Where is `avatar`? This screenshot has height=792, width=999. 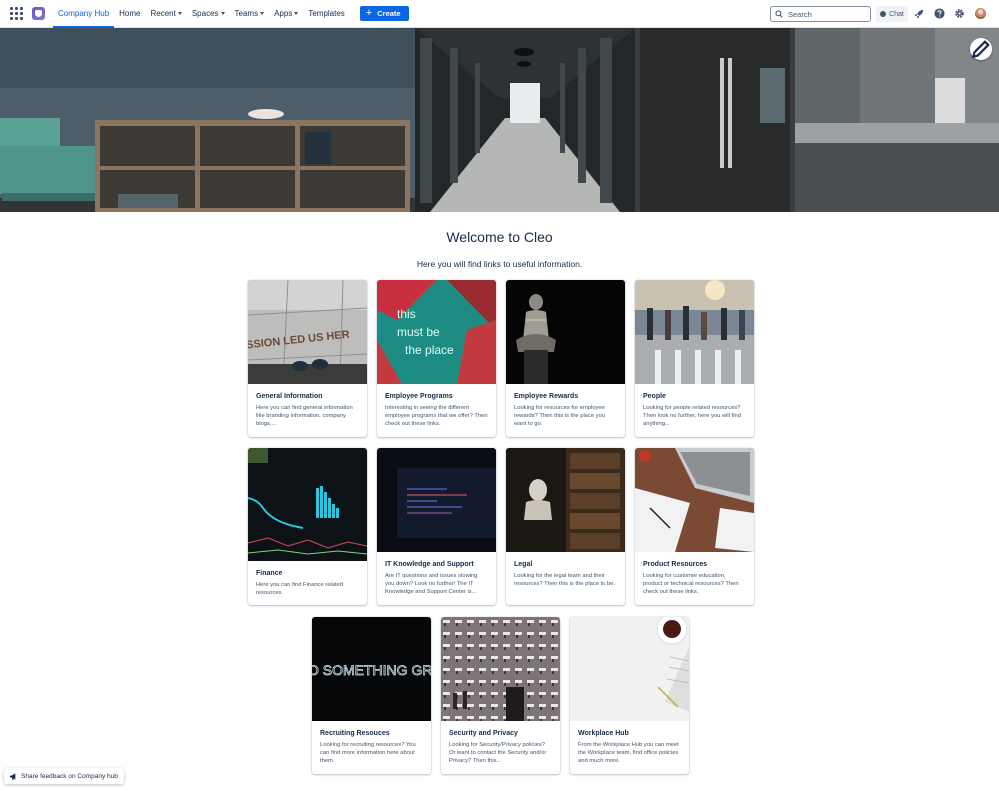
avatar is located at coordinates (980, 13).